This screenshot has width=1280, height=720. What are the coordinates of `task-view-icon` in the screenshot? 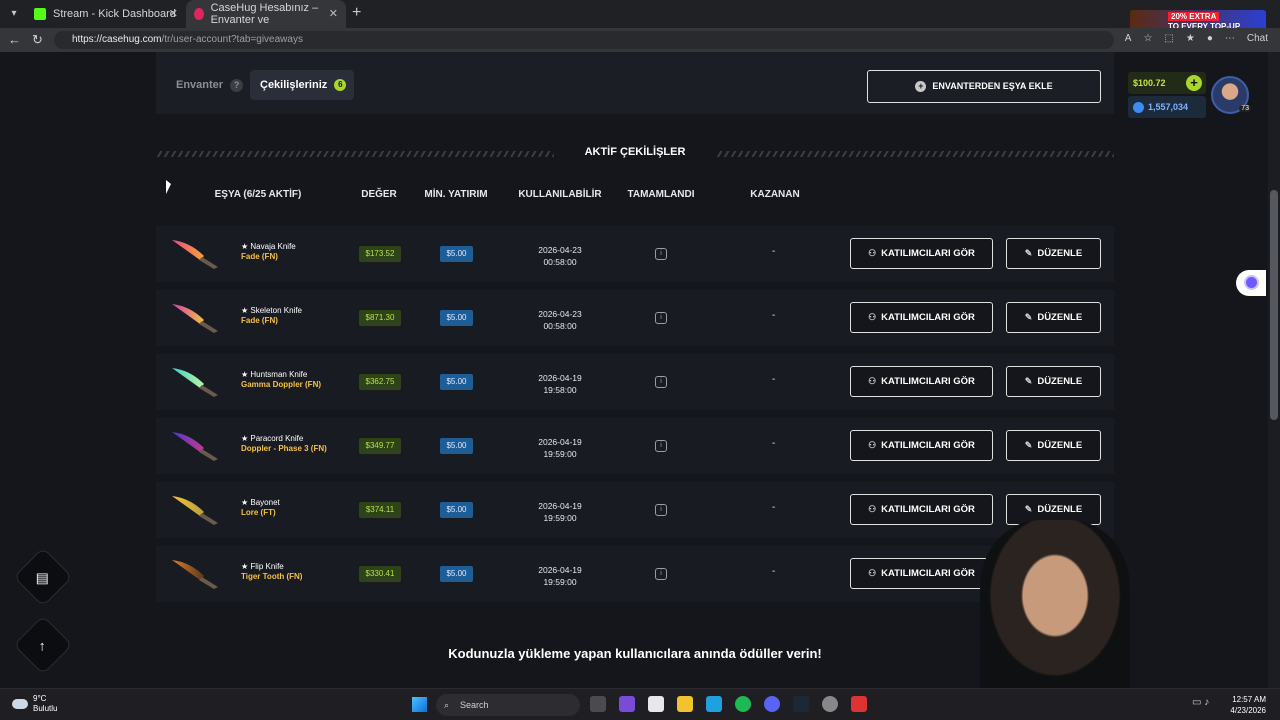 It's located at (598, 704).